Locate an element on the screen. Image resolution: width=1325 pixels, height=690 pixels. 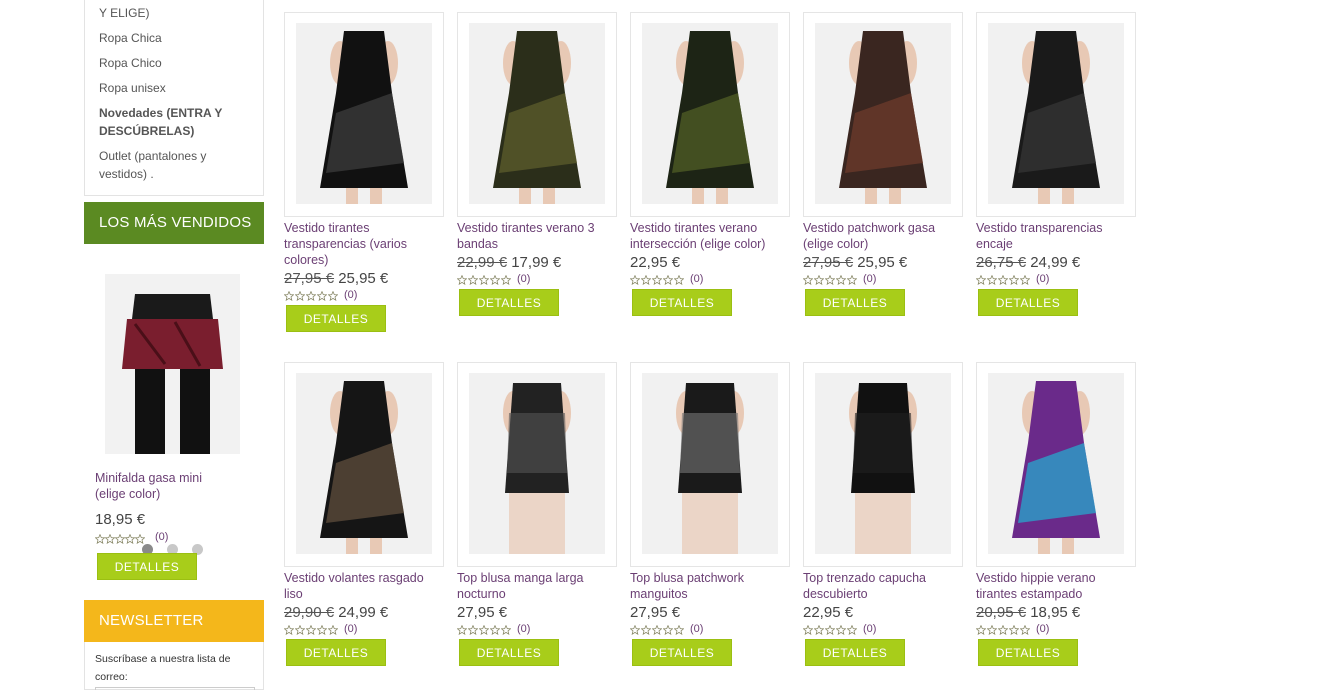
category-link: Outlet (pantalones y vestidos) . is located at coordinates (174, 165).